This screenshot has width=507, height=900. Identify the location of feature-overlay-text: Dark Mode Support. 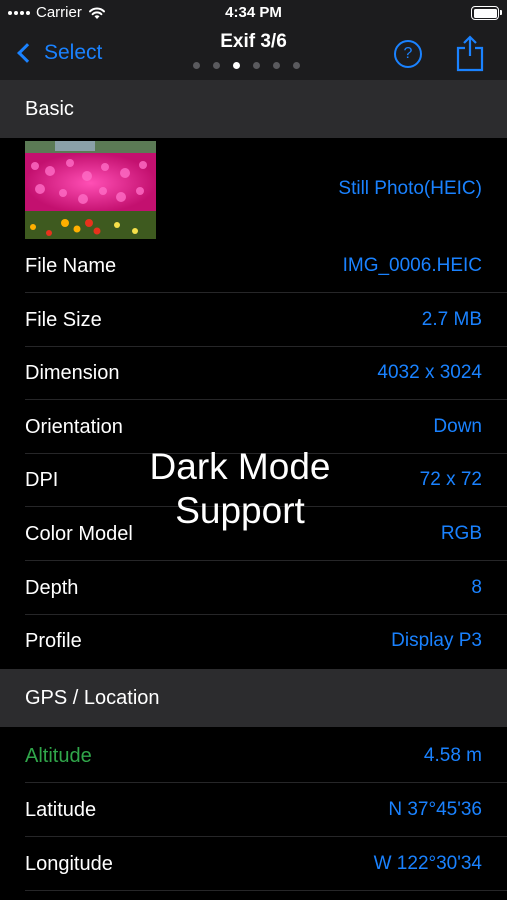
(240, 489).